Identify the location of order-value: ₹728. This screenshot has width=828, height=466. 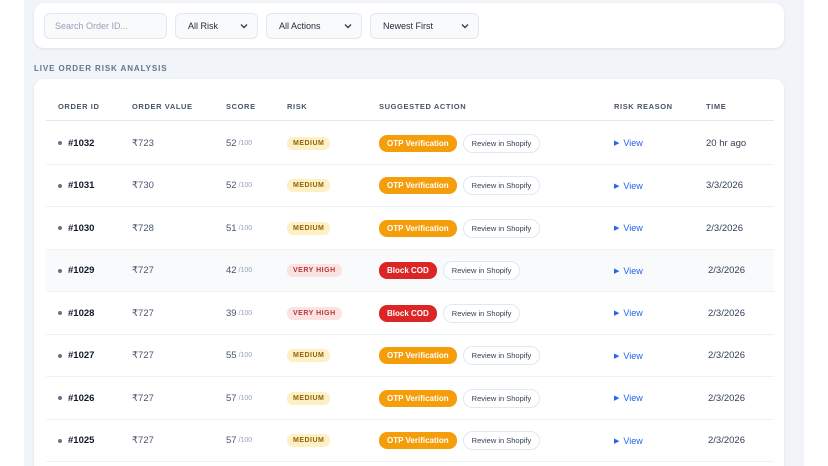
(143, 228).